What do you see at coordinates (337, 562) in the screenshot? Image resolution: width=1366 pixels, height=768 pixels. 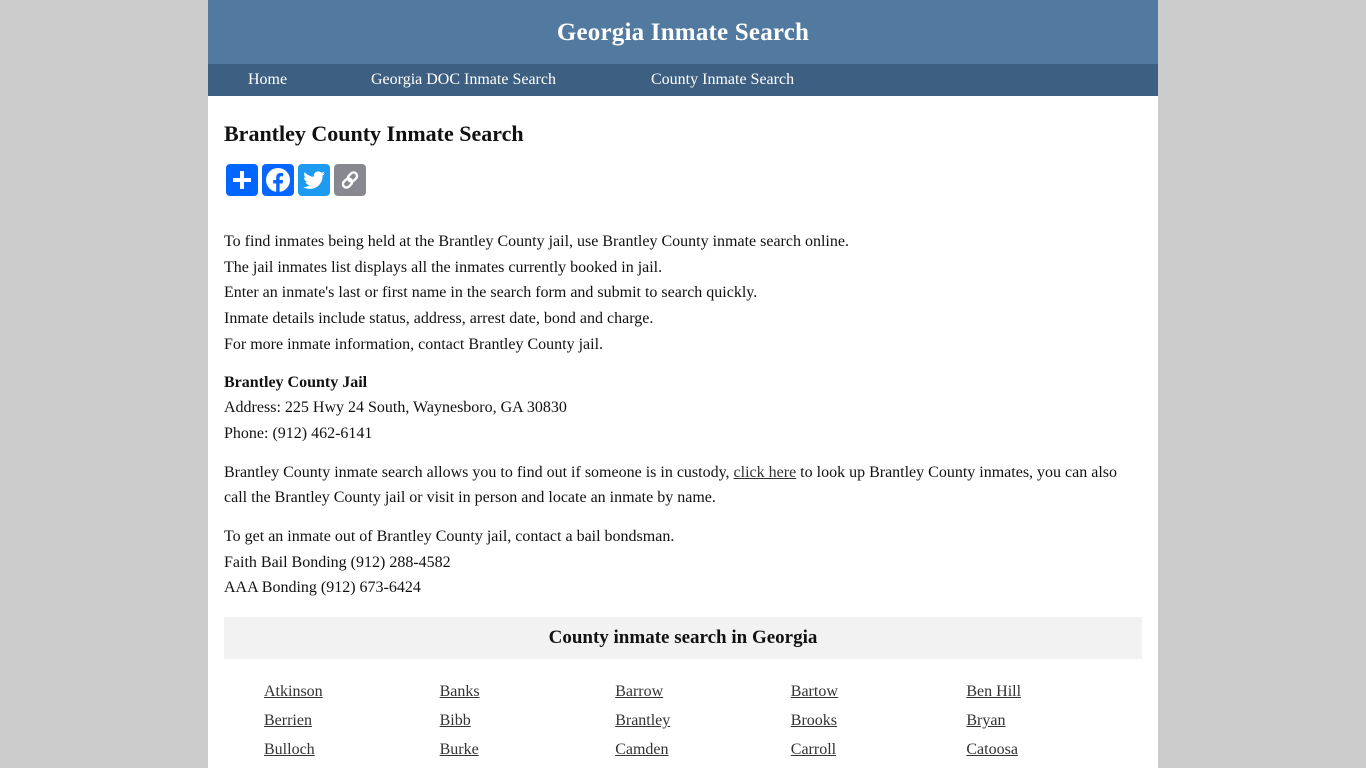 I see `bail-line: Faith Bail Bonding (912) 288-4582` at bounding box center [337, 562].